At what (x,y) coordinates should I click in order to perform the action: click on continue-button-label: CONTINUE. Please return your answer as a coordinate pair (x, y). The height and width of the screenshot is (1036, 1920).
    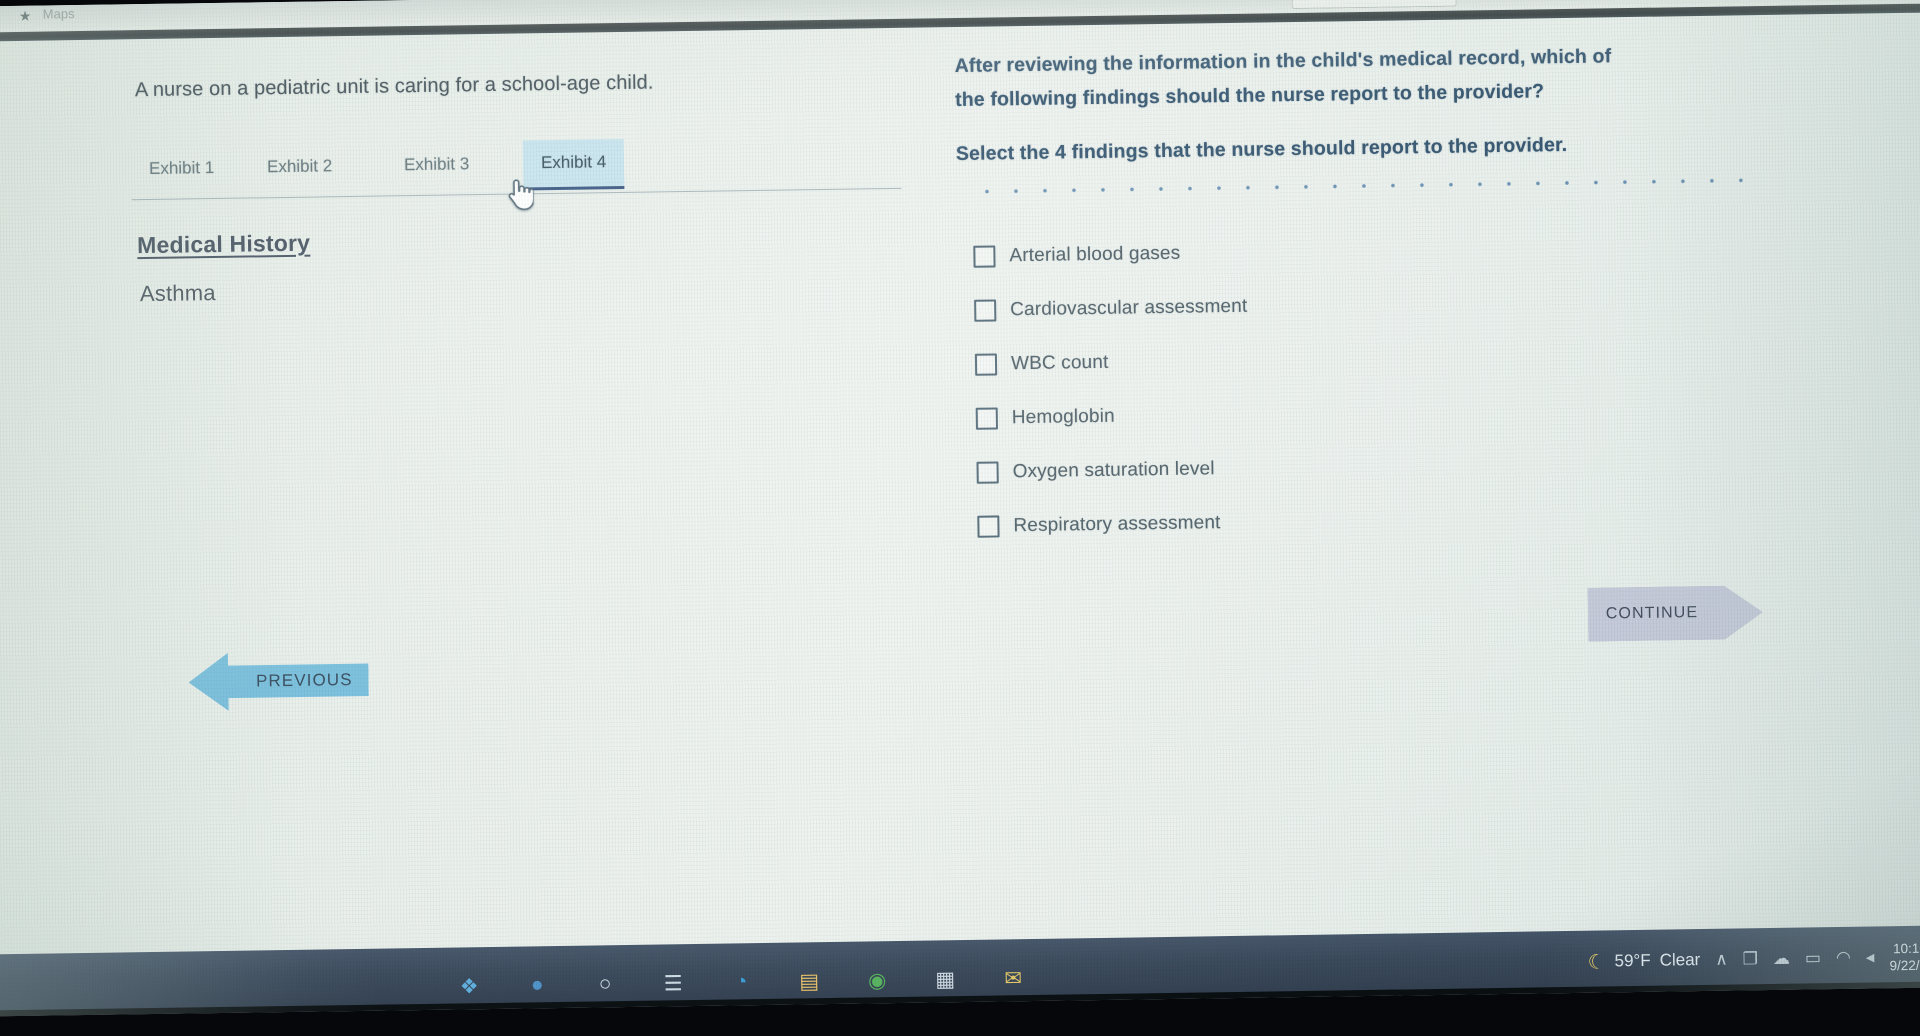
    Looking at the image, I should click on (1652, 613).